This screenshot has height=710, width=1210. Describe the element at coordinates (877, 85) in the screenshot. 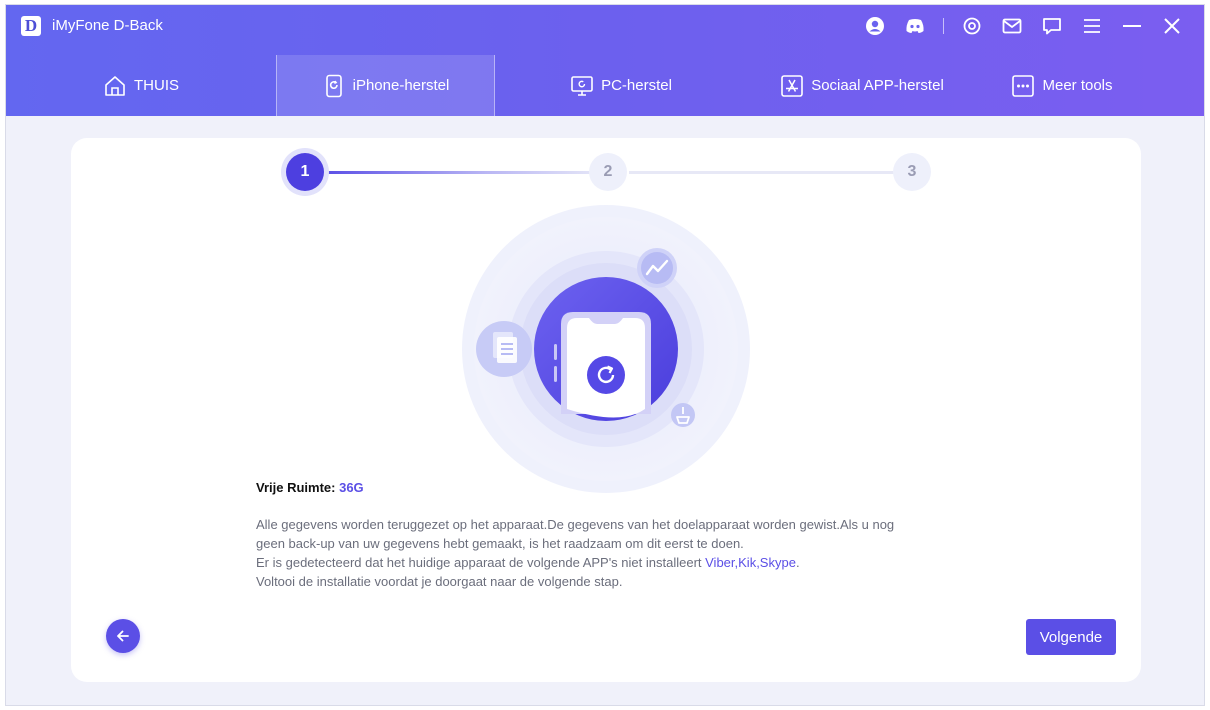

I see `tab-label: Sociaal APP-herstel` at that location.